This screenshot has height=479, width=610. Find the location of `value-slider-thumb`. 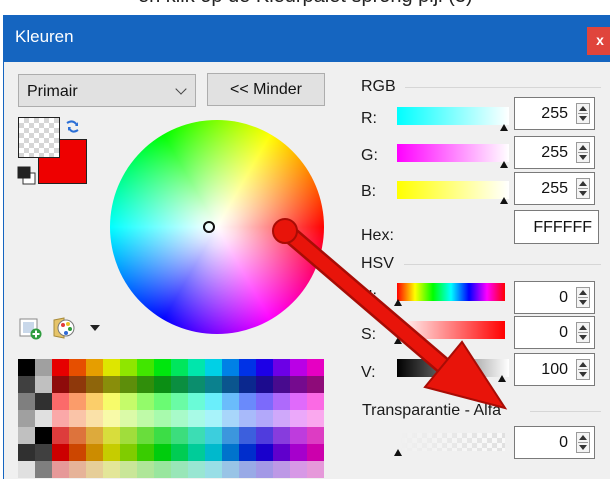

value-slider-thumb is located at coordinates (502, 378).